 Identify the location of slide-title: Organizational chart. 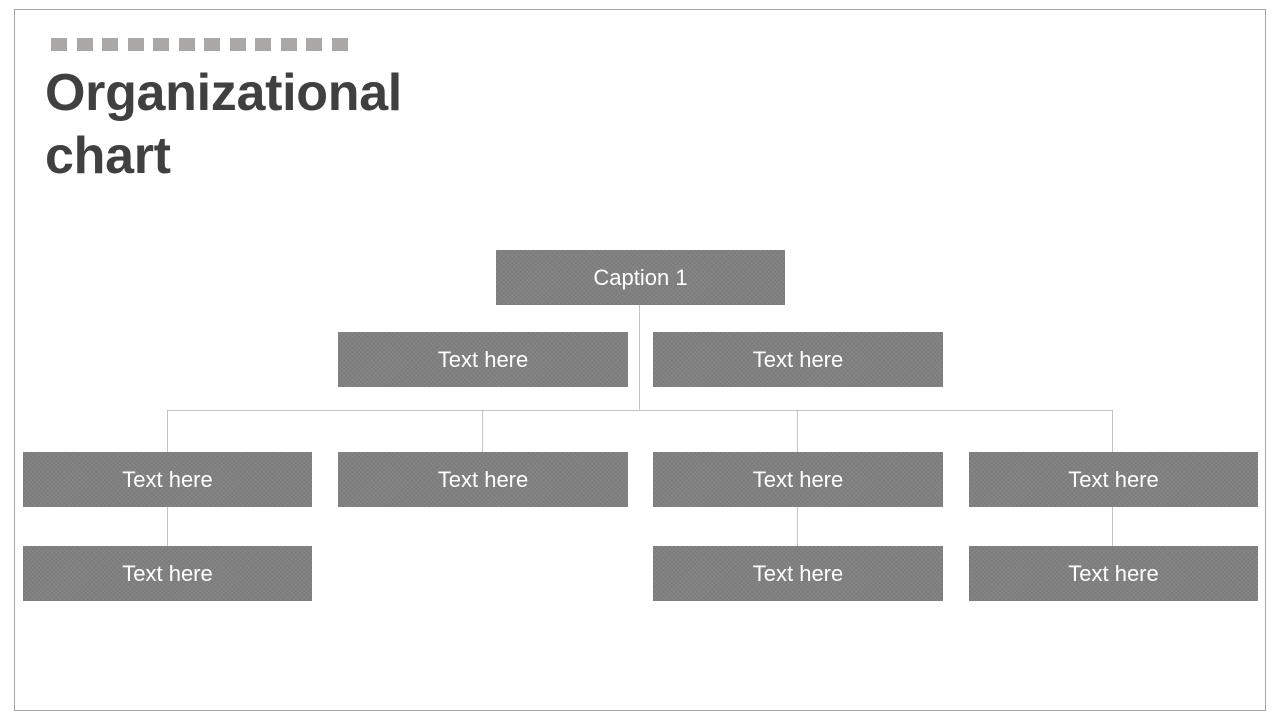
(223, 125).